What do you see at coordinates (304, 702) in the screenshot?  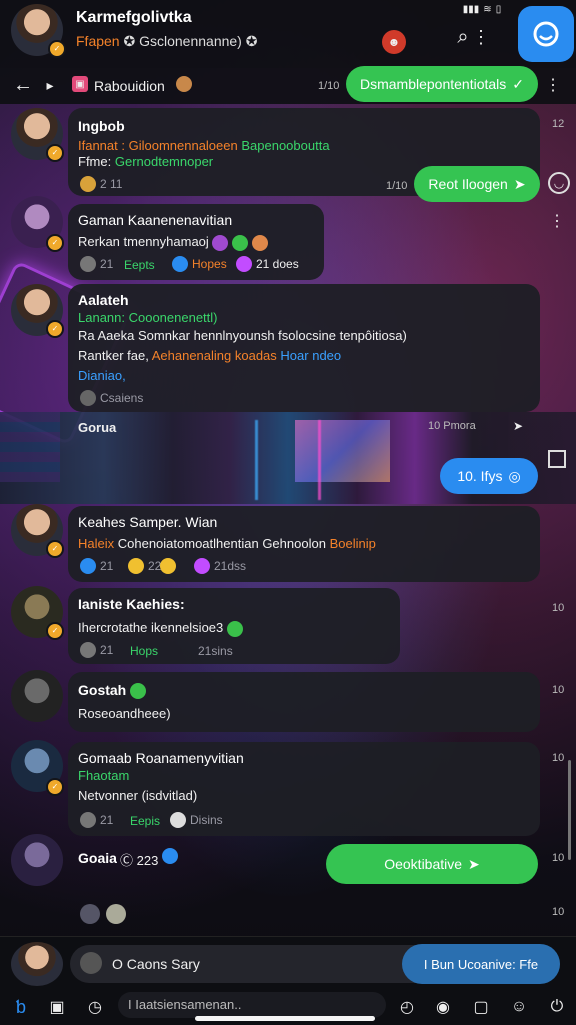 I see `message-bubble` at bounding box center [304, 702].